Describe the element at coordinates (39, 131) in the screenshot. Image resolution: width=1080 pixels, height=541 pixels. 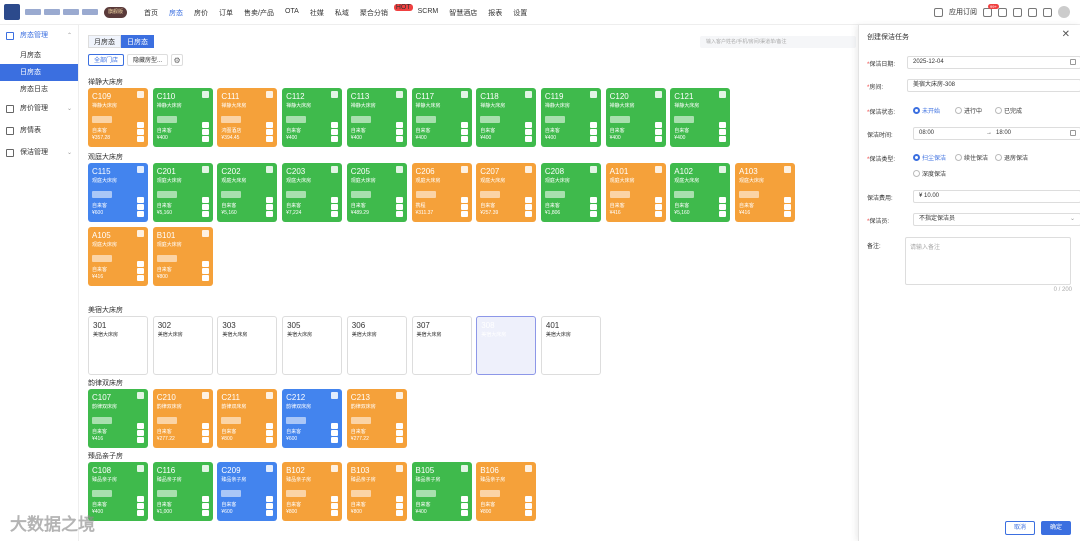
I see `sidebar-group: 房情表` at that location.